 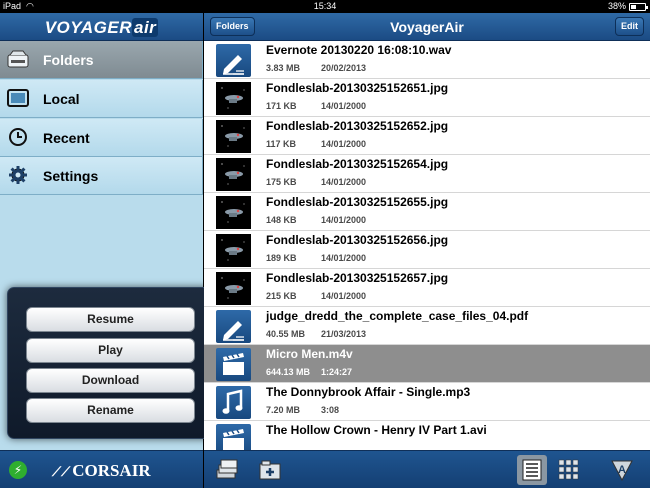 I want to click on file-size: 175 KB, so click(x=281, y=182).